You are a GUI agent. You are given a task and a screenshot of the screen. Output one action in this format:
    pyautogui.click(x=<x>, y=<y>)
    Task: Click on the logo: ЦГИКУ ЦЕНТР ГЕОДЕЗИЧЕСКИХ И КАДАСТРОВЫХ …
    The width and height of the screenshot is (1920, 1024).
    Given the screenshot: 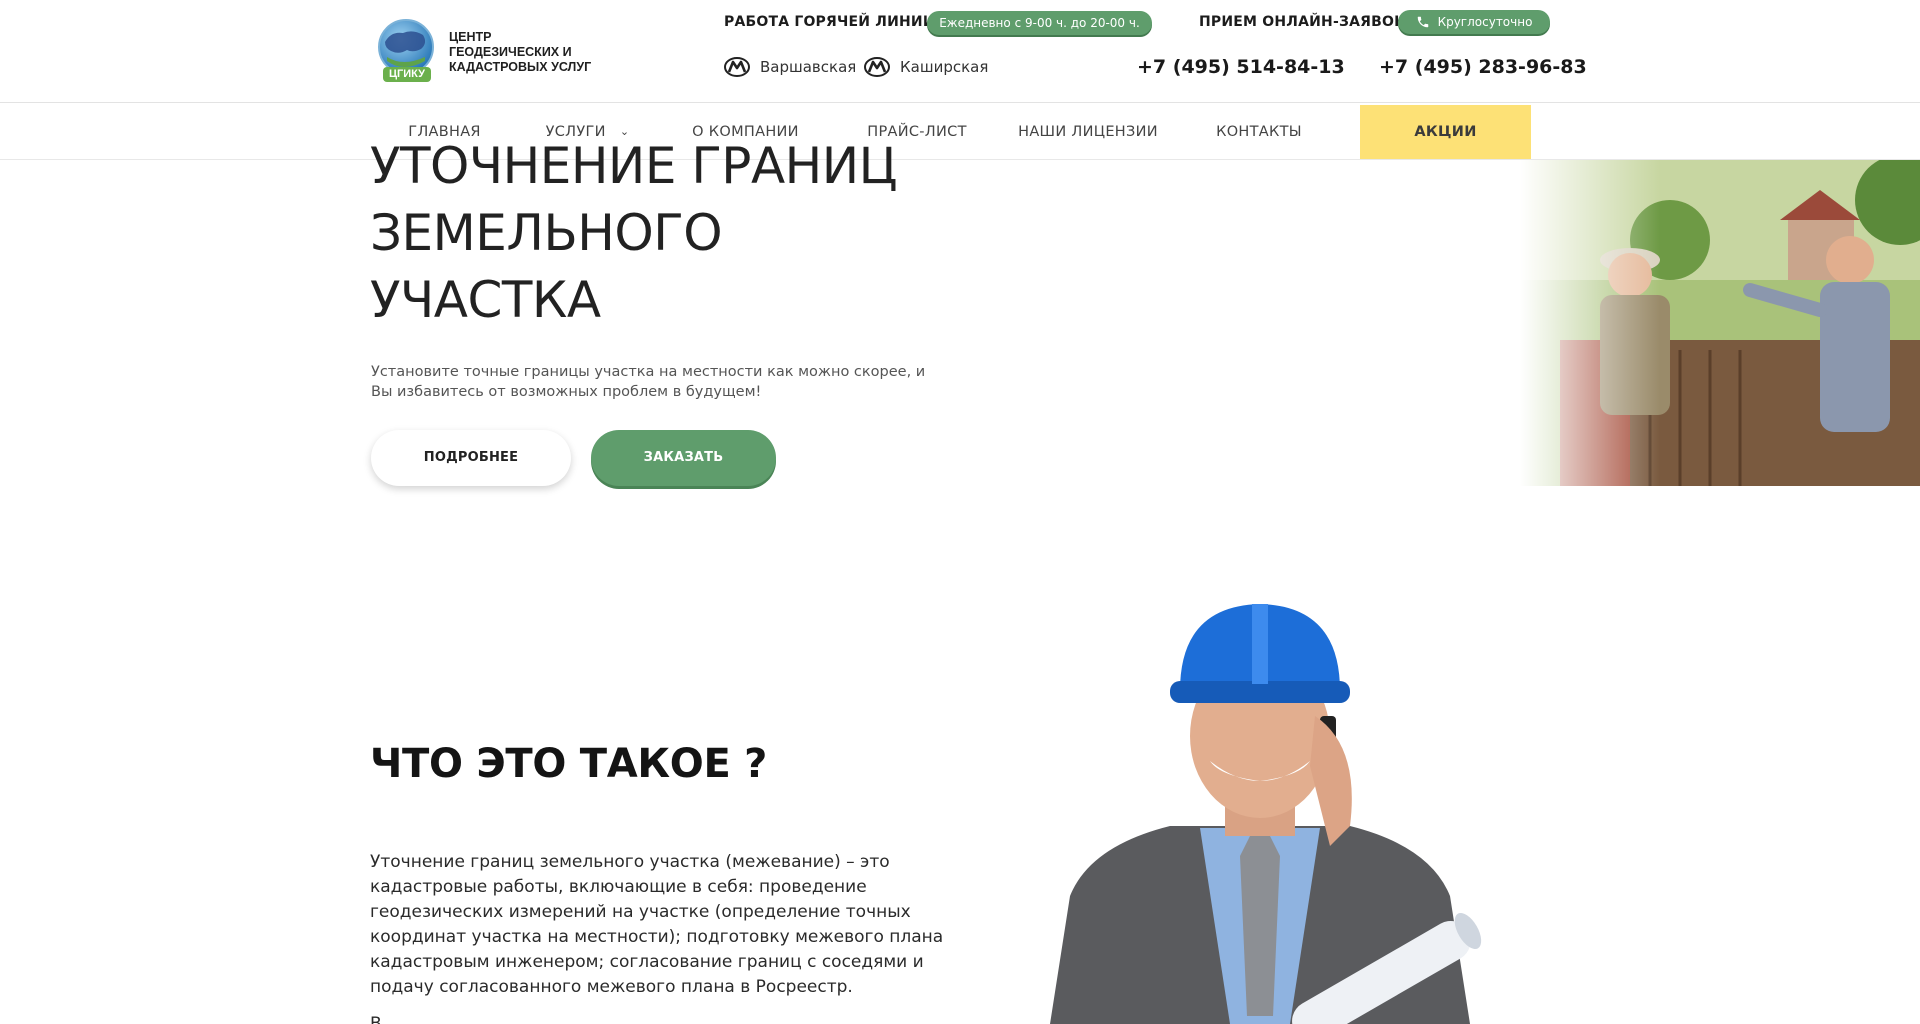 What is the action you would take?
    pyautogui.click(x=488, y=52)
    